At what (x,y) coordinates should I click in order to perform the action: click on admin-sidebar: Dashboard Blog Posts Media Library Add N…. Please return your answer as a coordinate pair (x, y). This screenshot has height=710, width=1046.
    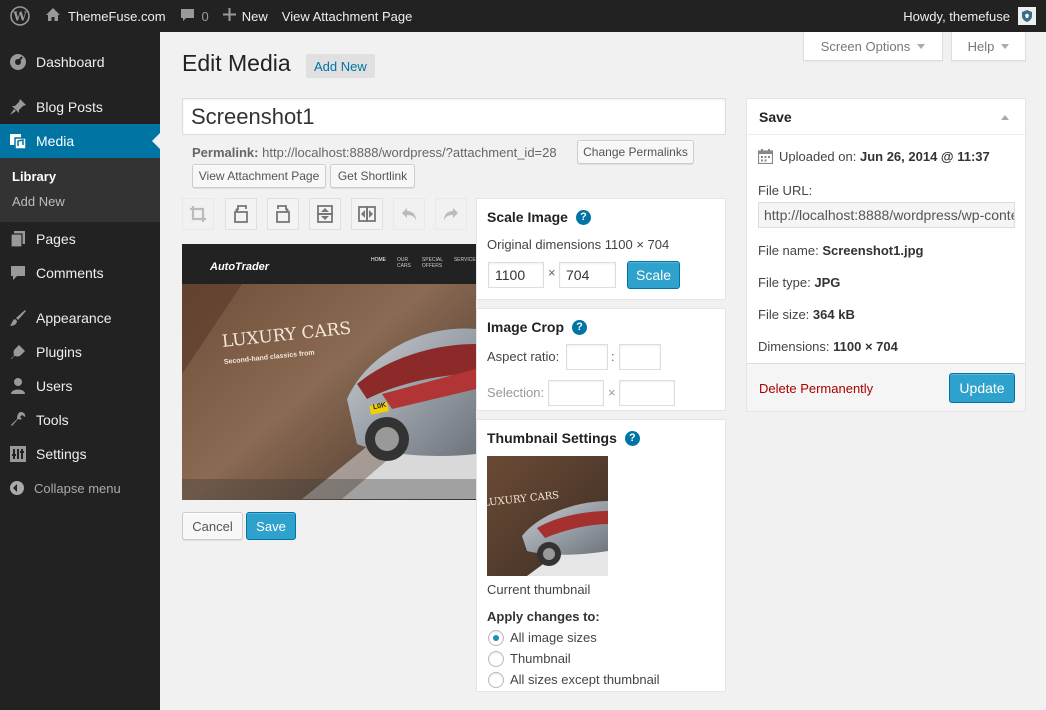
    Looking at the image, I should click on (80, 371).